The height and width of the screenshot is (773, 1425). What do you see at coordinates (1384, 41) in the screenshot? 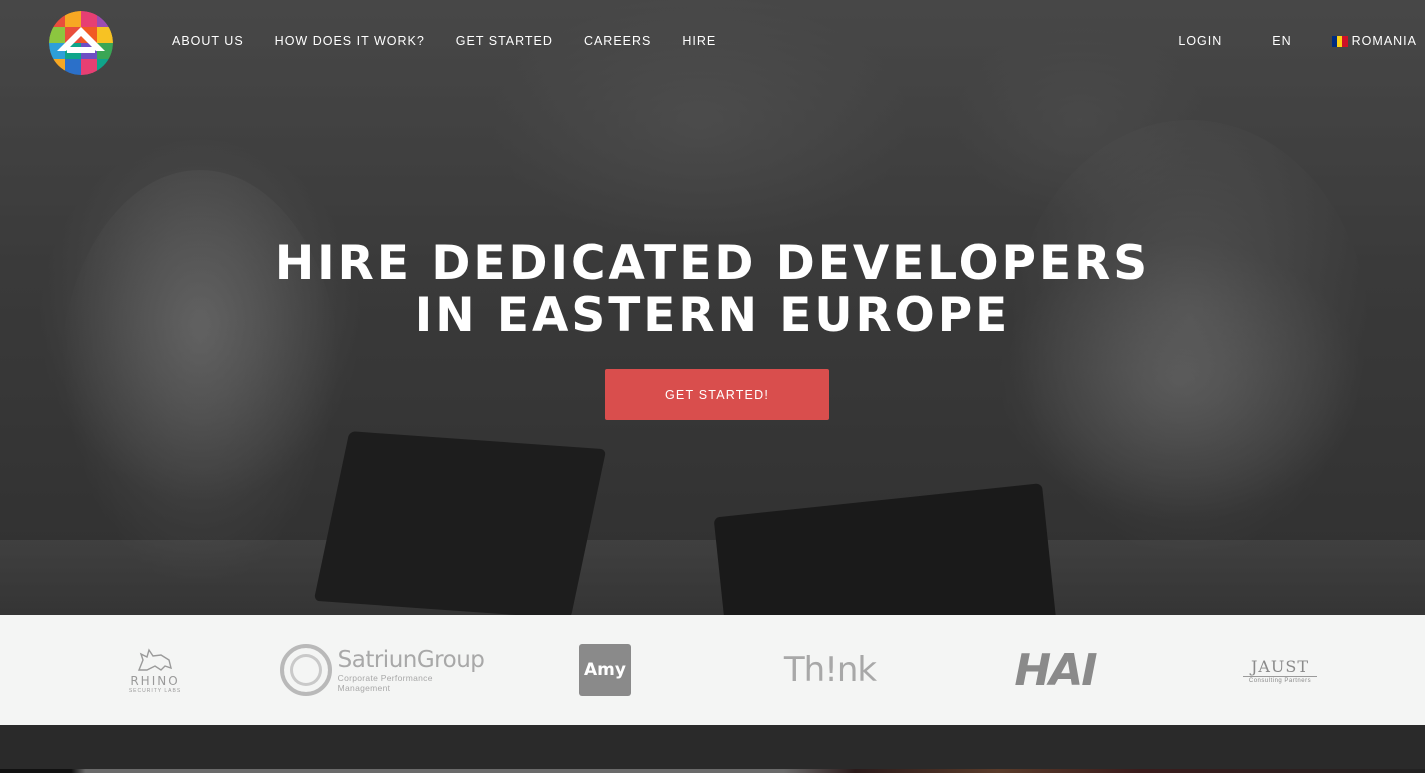
I see `country-label: ROMANIA` at bounding box center [1384, 41].